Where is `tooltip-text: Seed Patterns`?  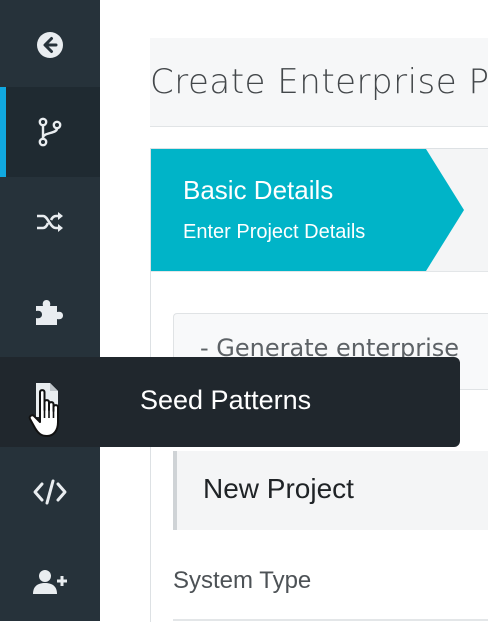 tooltip-text: Seed Patterns is located at coordinates (226, 400).